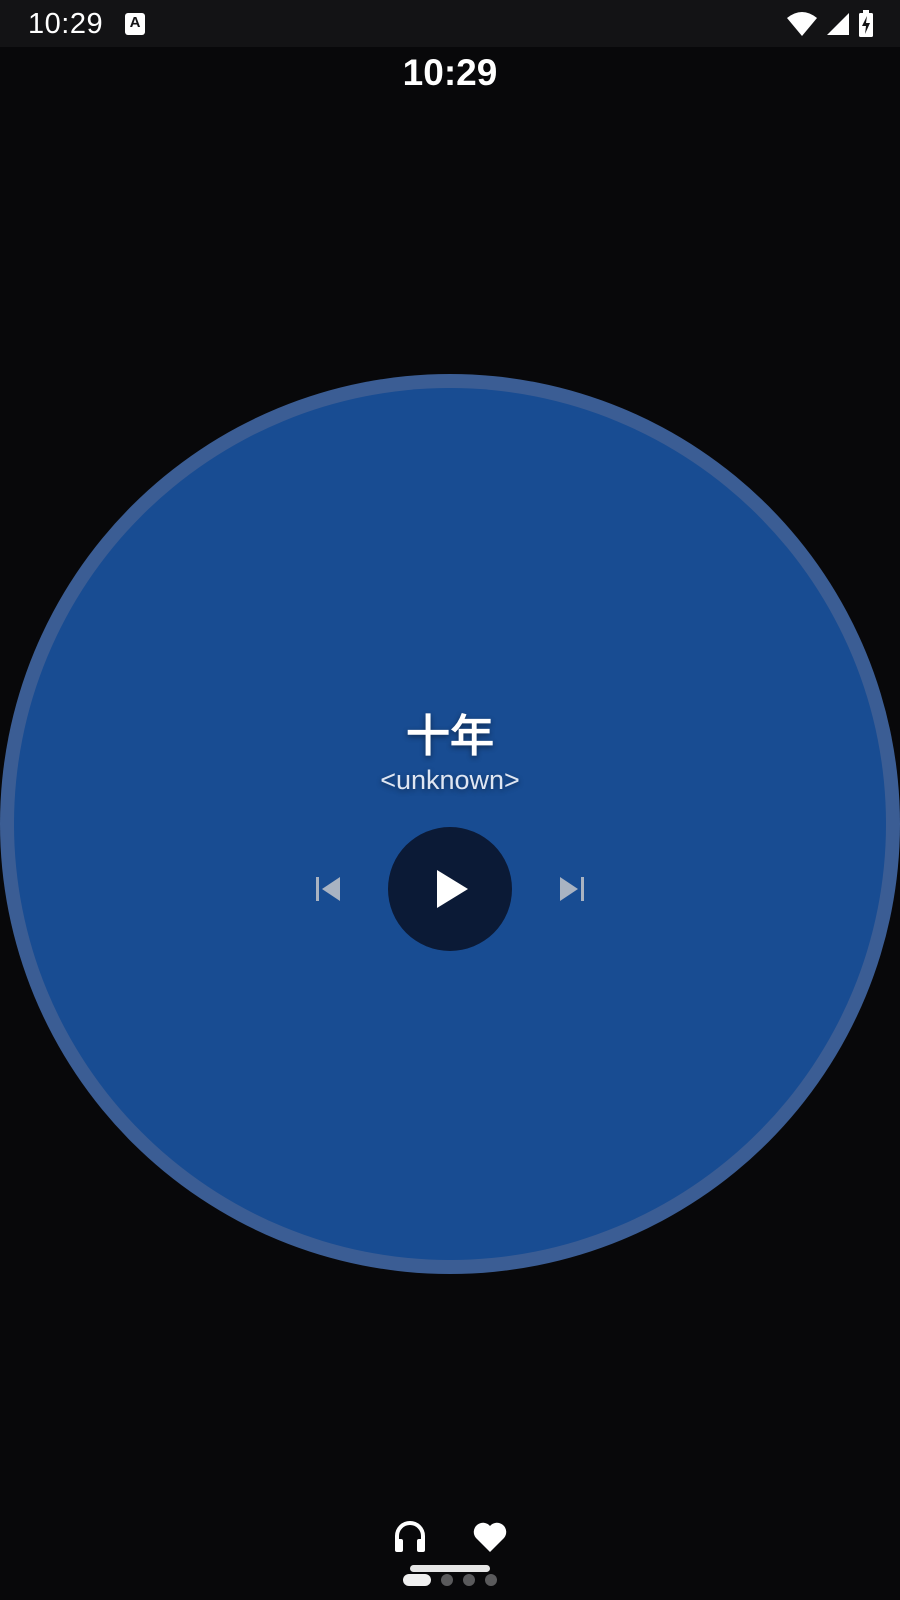 The height and width of the screenshot is (1600, 900). What do you see at coordinates (450, 23) in the screenshot?
I see `status-bar: 10:29 A` at bounding box center [450, 23].